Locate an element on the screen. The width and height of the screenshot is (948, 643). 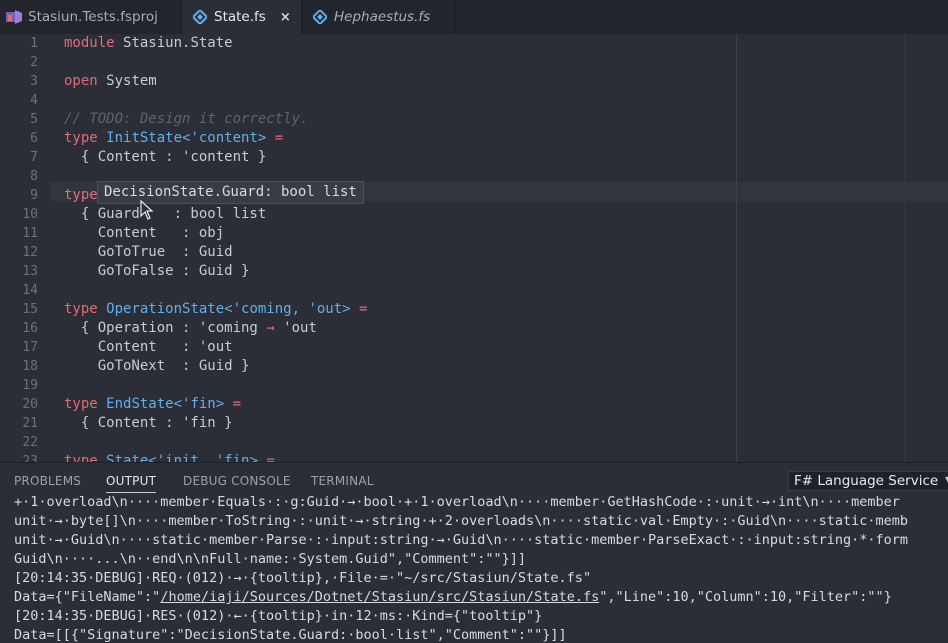
line-number: 20 is located at coordinates (30, 404).